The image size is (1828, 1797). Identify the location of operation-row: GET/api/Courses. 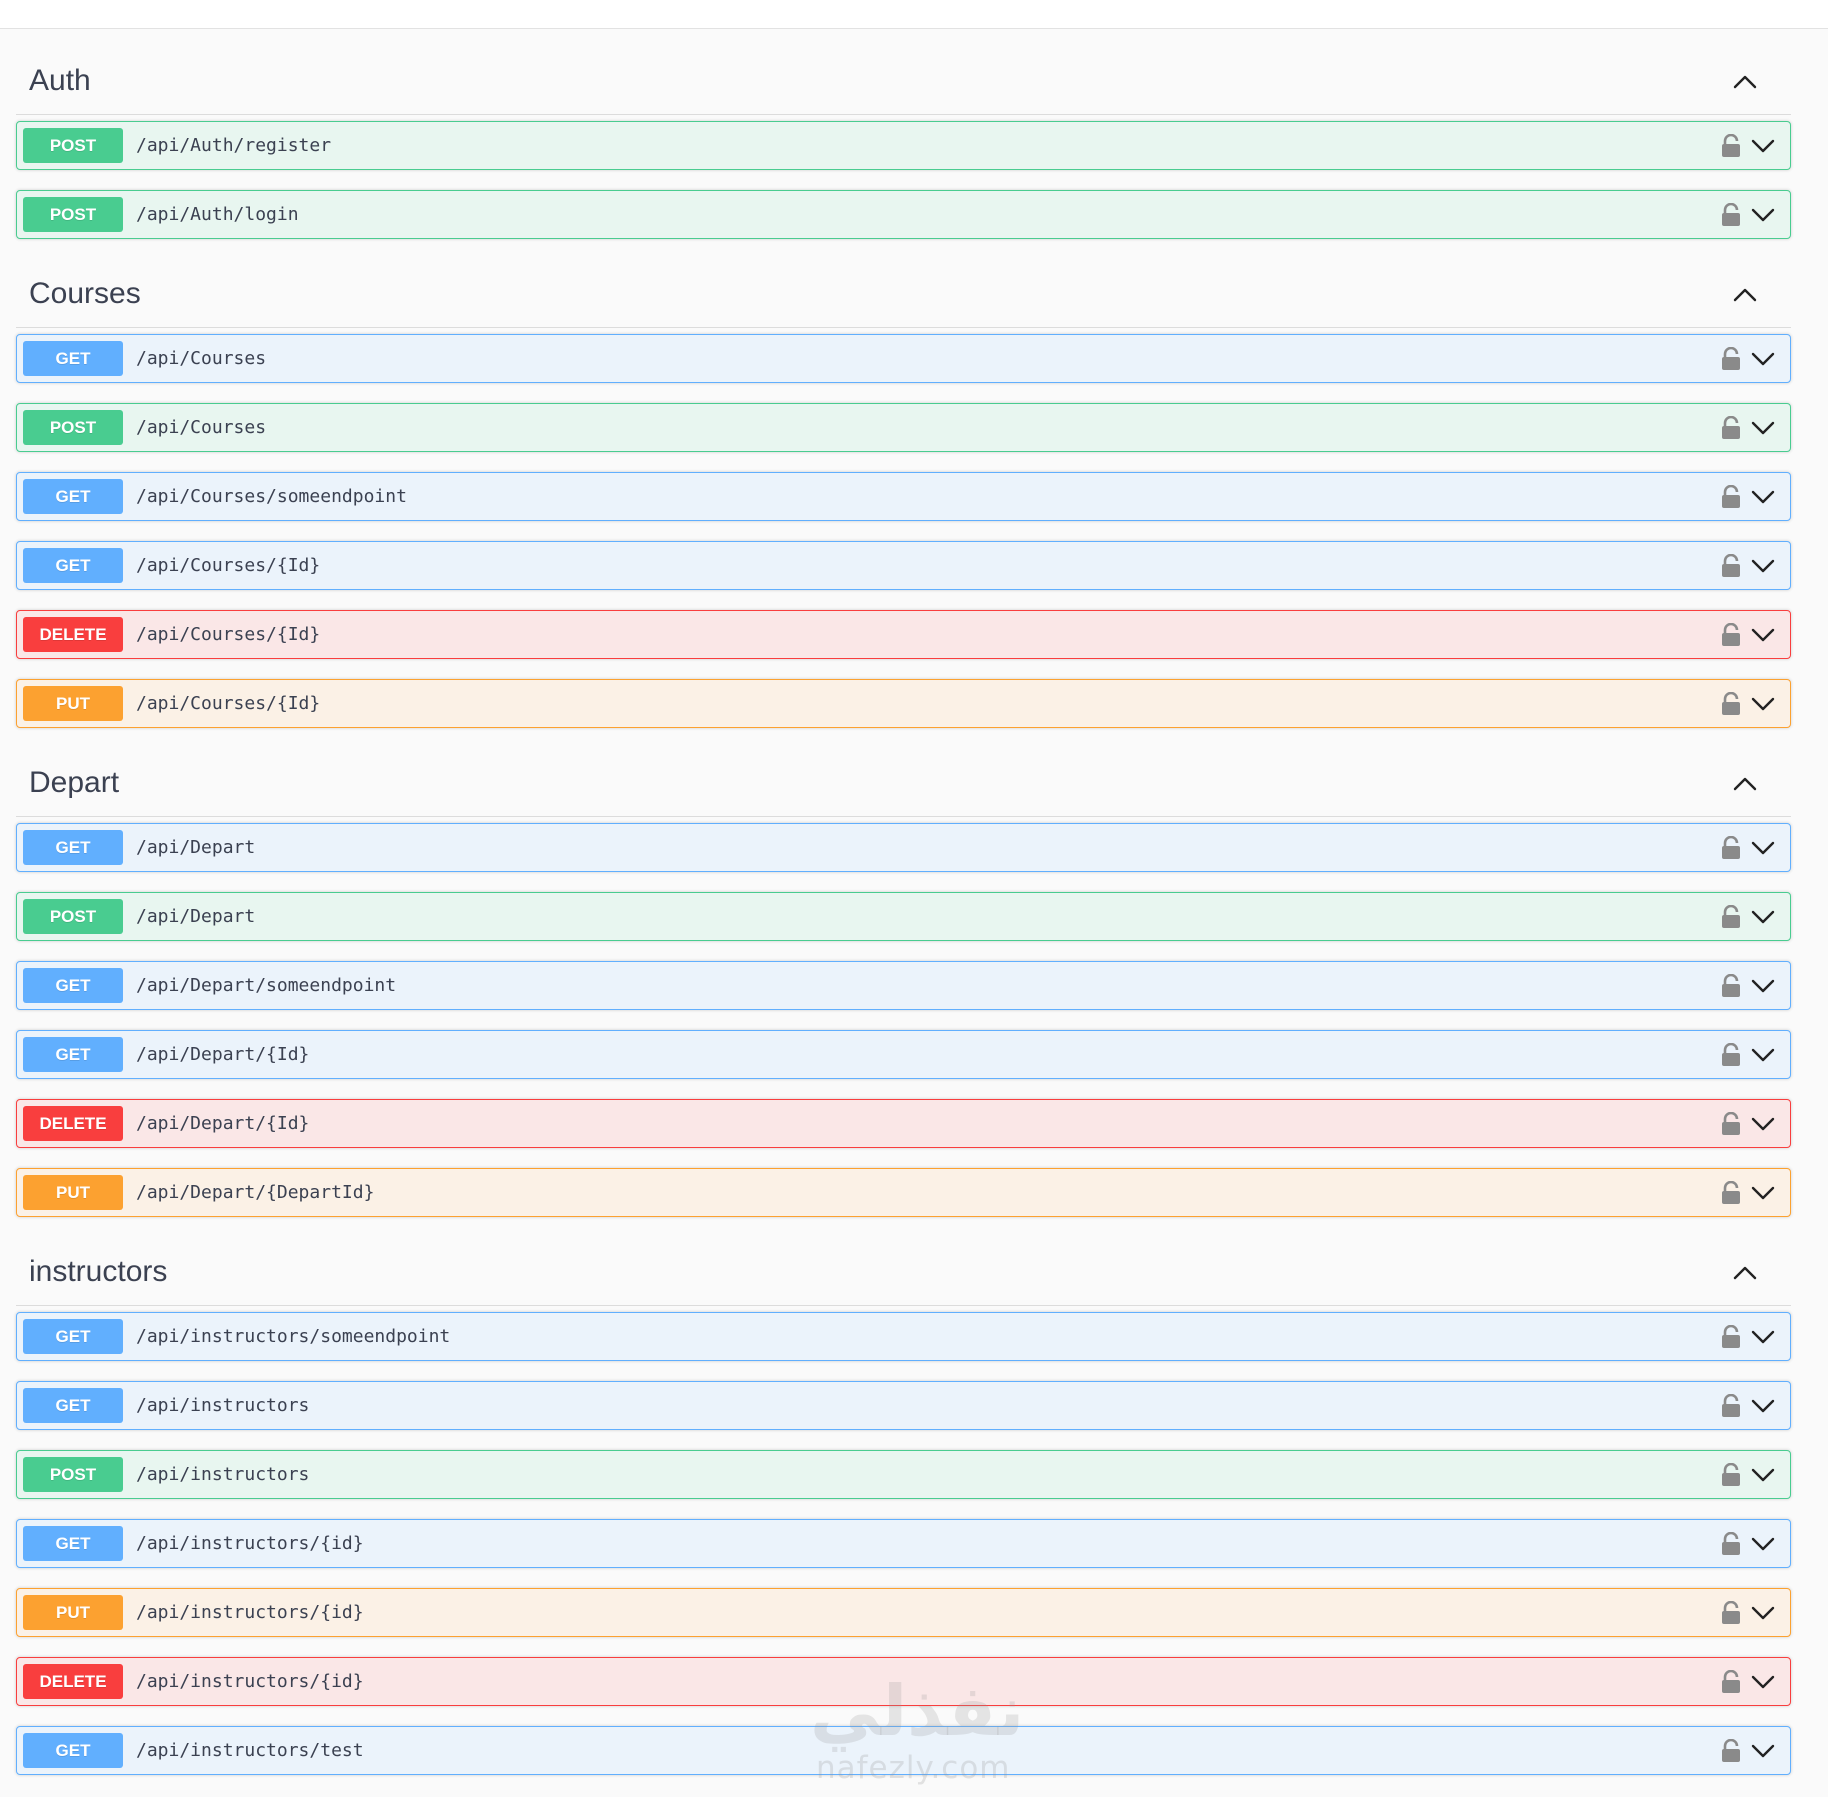
(903, 358).